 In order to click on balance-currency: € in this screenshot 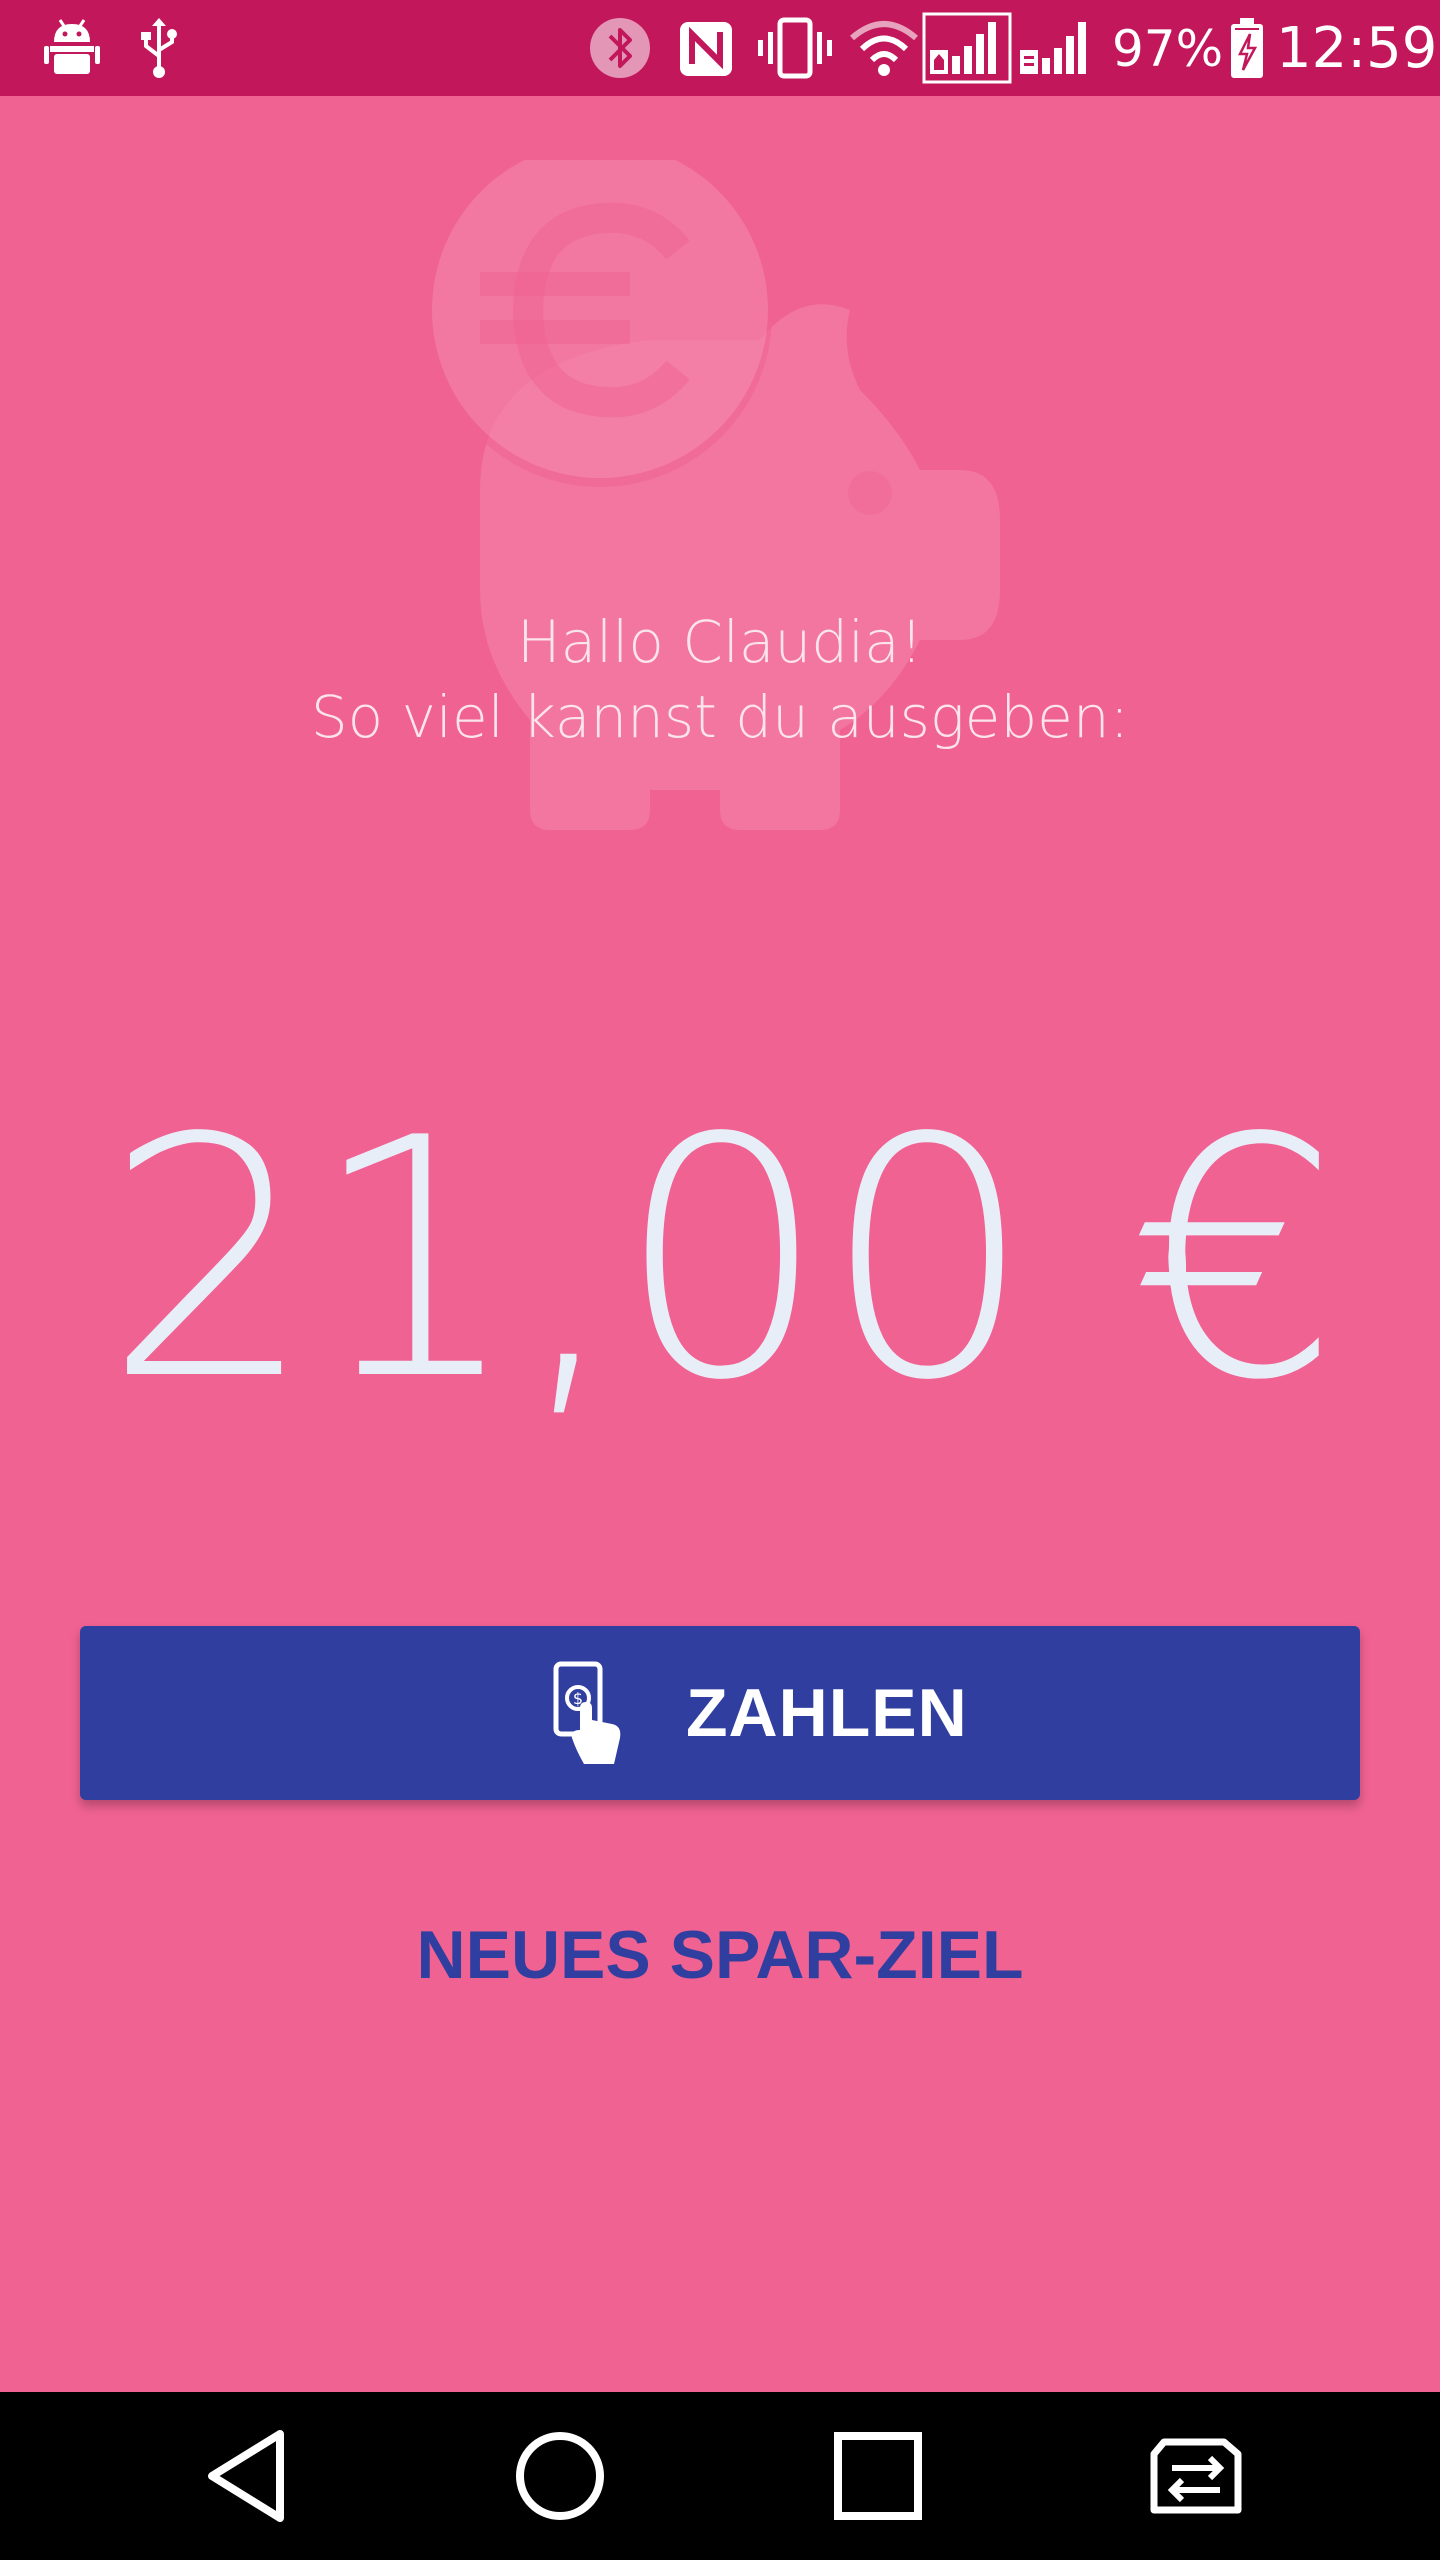, I will do `click(1234, 1260)`.